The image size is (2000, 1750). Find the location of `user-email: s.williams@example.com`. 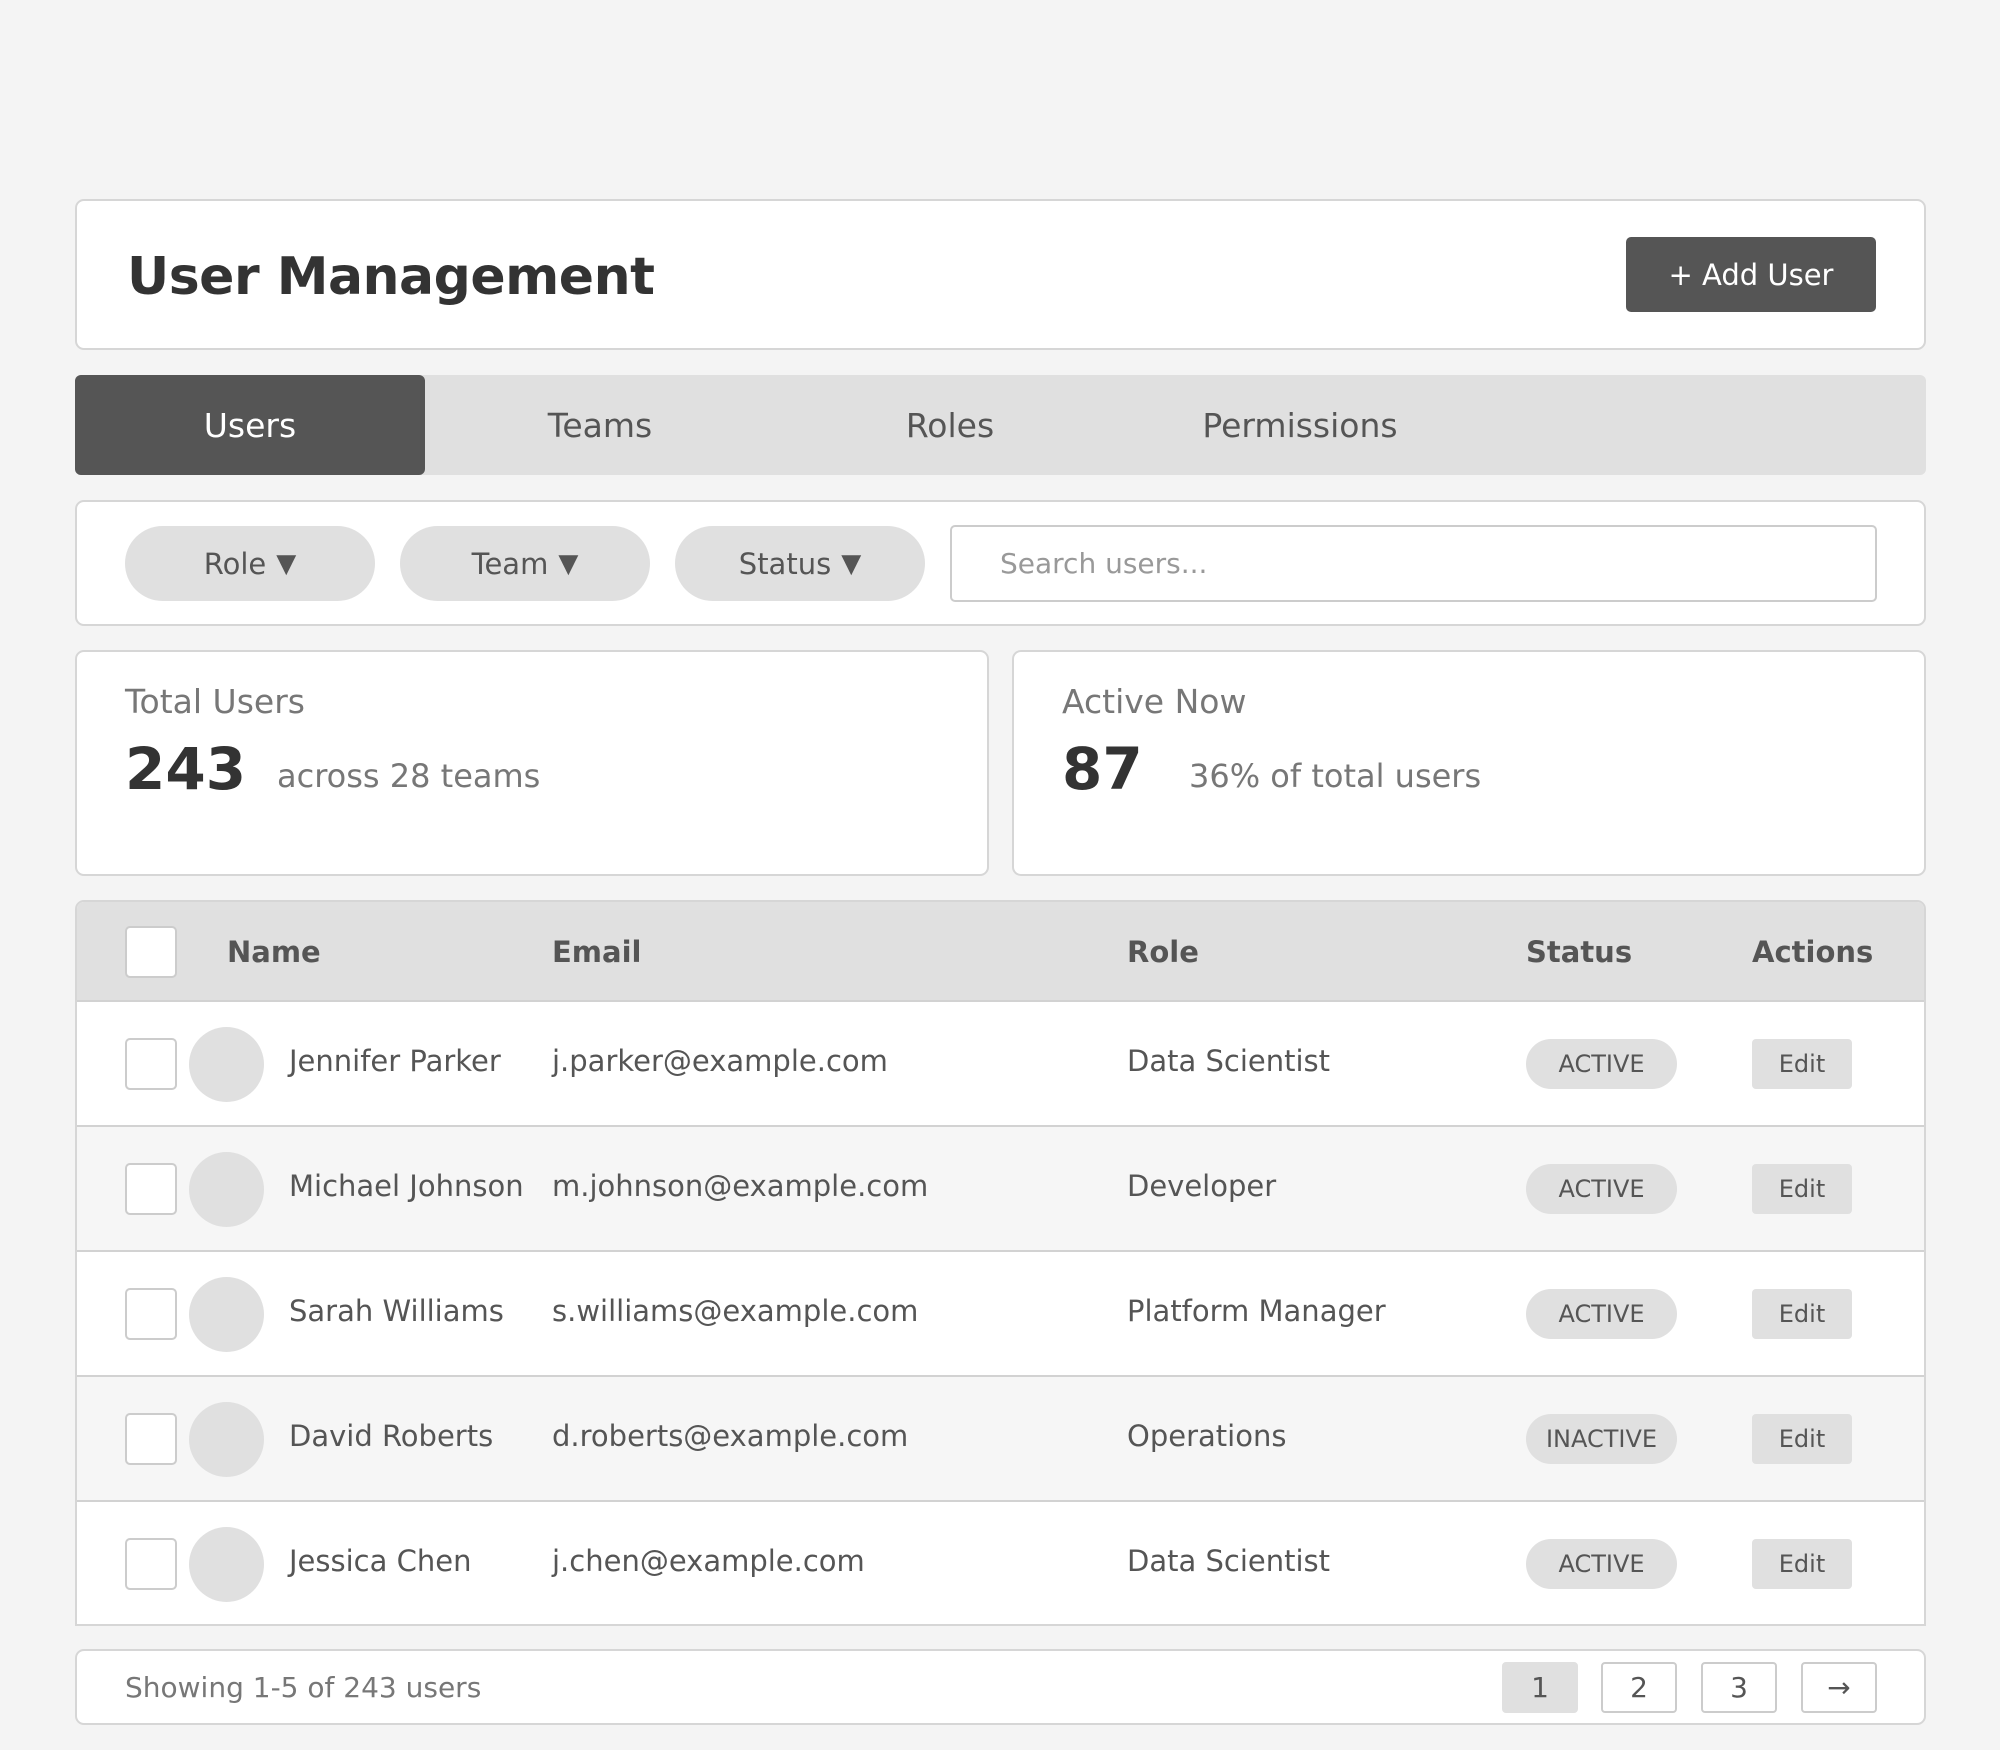

user-email: s.williams@example.com is located at coordinates (735, 1311).